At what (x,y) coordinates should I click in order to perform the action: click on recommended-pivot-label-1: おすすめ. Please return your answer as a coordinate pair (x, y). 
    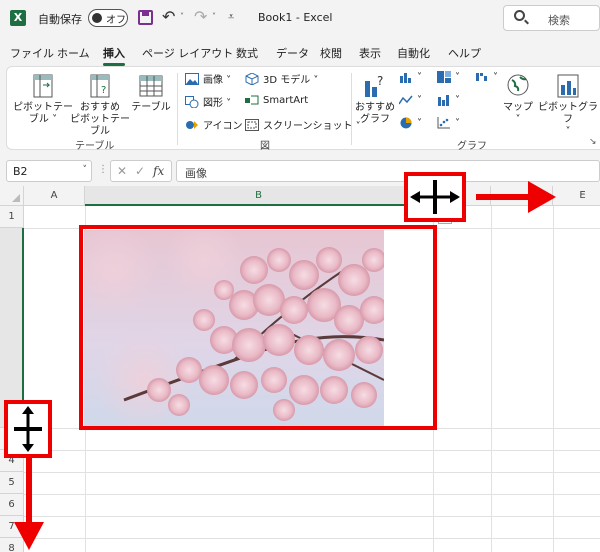
    Looking at the image, I should click on (100, 107).